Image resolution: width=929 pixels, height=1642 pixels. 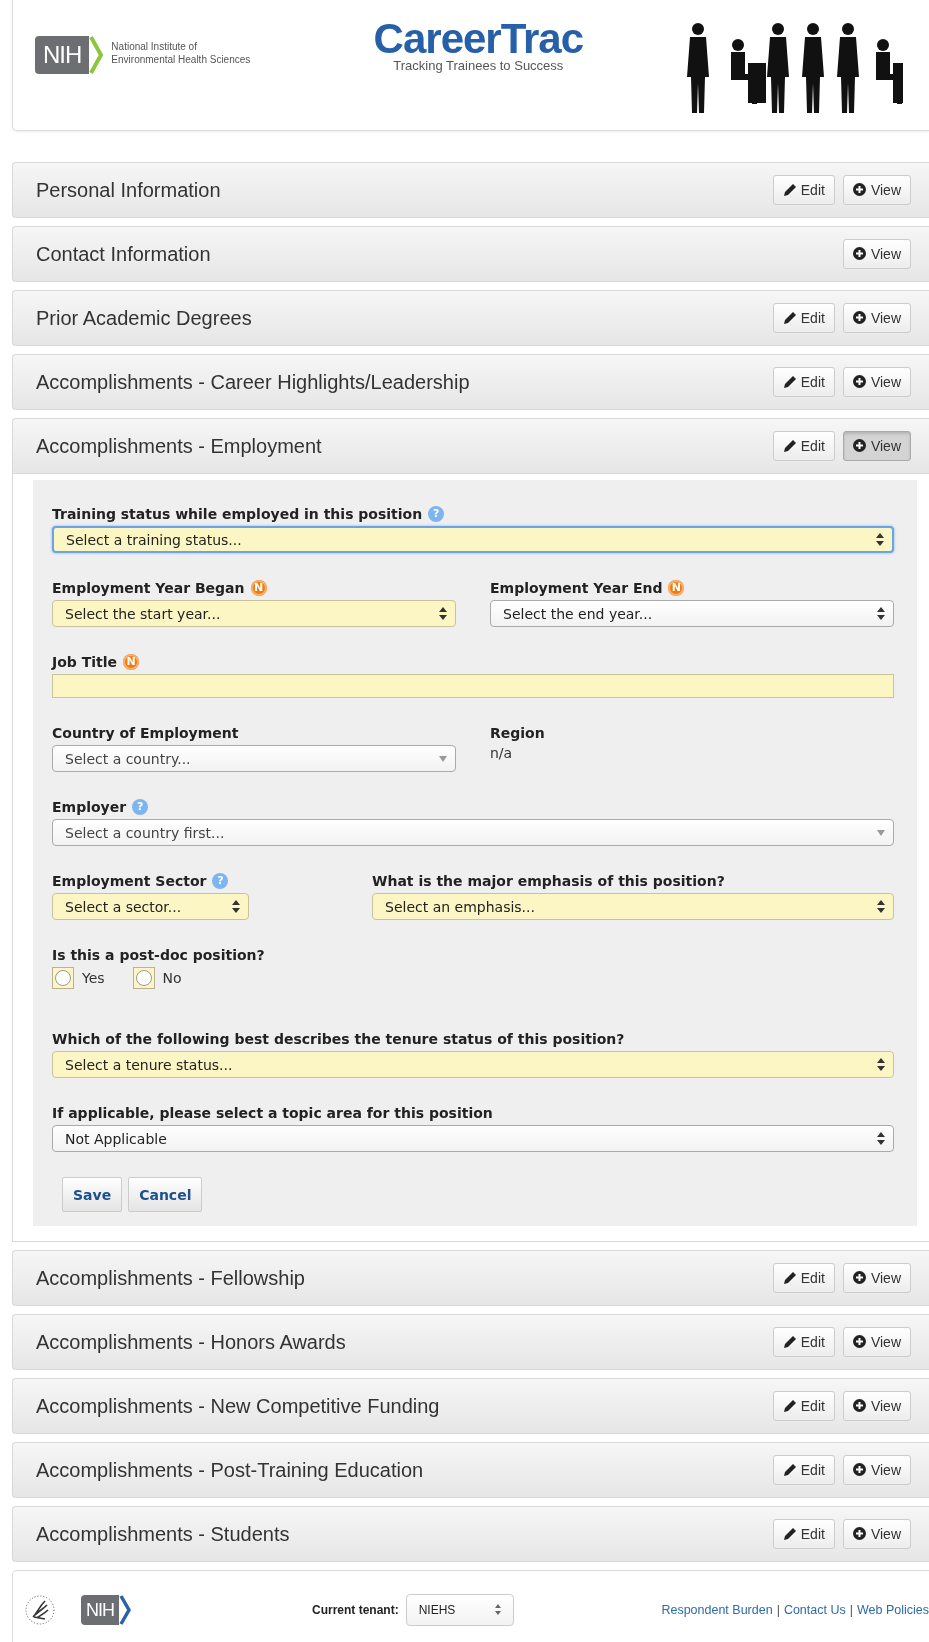 What do you see at coordinates (154, 46) in the screenshot?
I see `org-name: National Institute of` at bounding box center [154, 46].